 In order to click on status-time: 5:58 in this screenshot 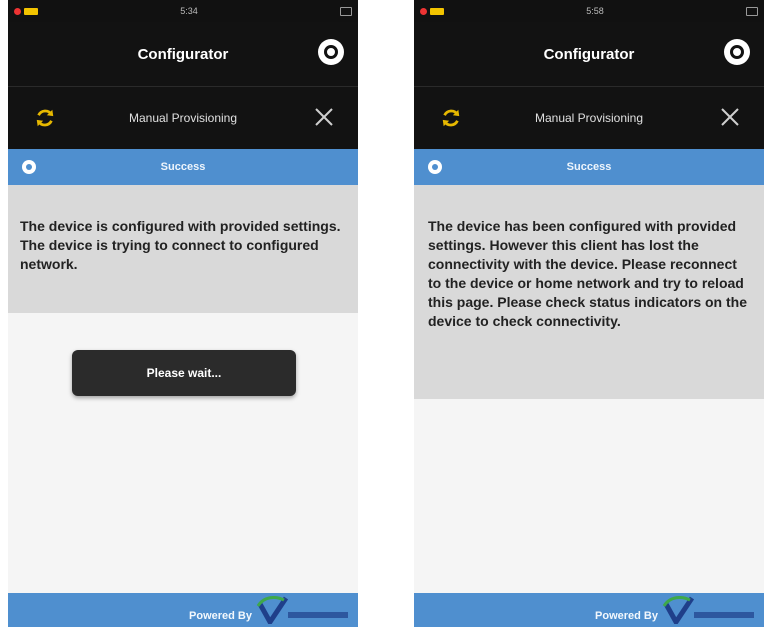, I will do `click(595, 11)`.